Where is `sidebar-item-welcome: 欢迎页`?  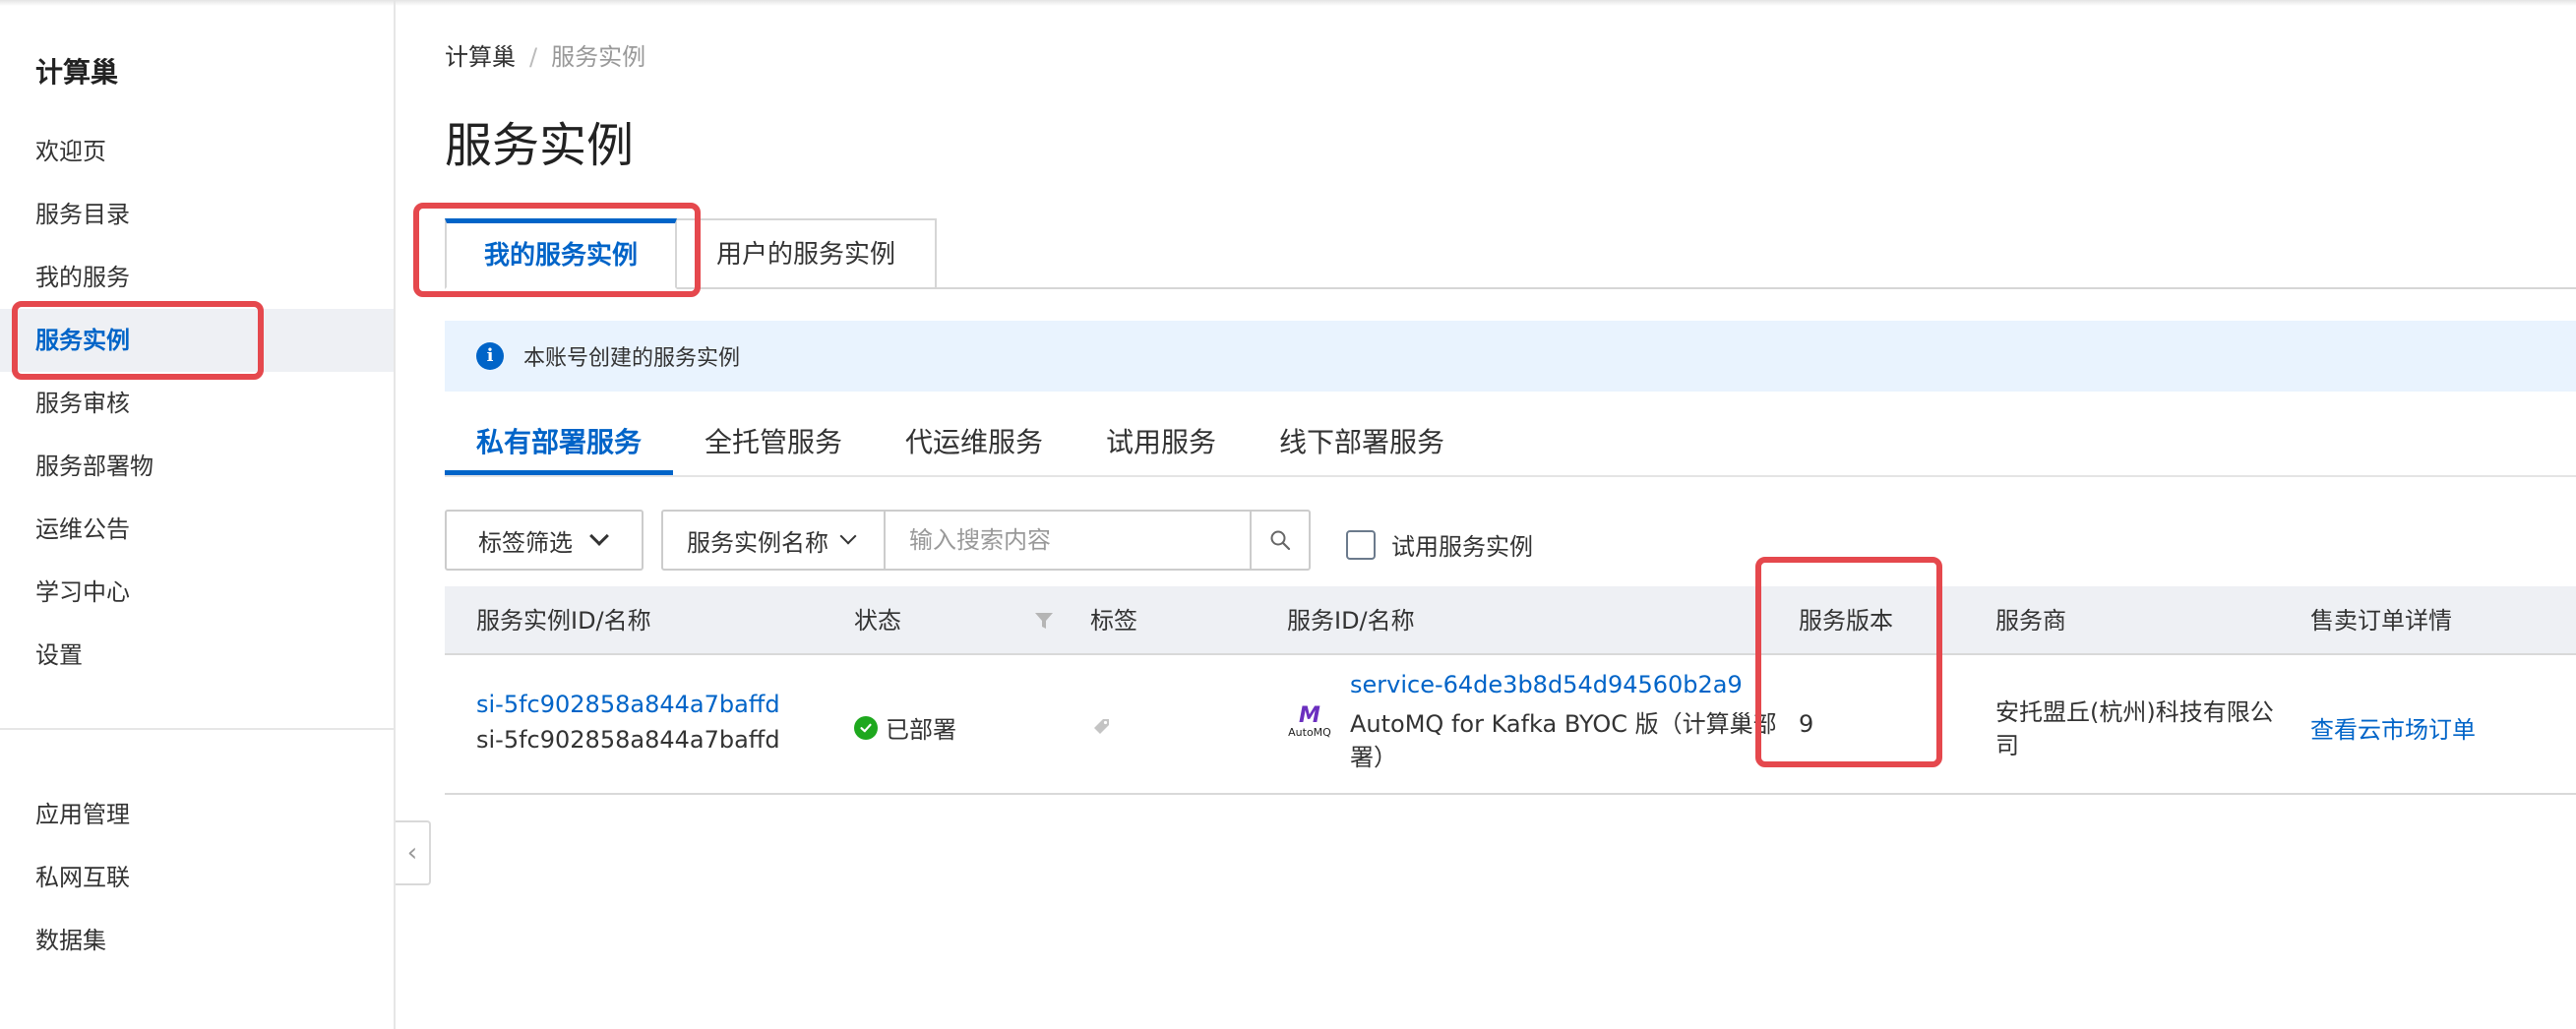 sidebar-item-welcome: 欢迎页 is located at coordinates (197, 151).